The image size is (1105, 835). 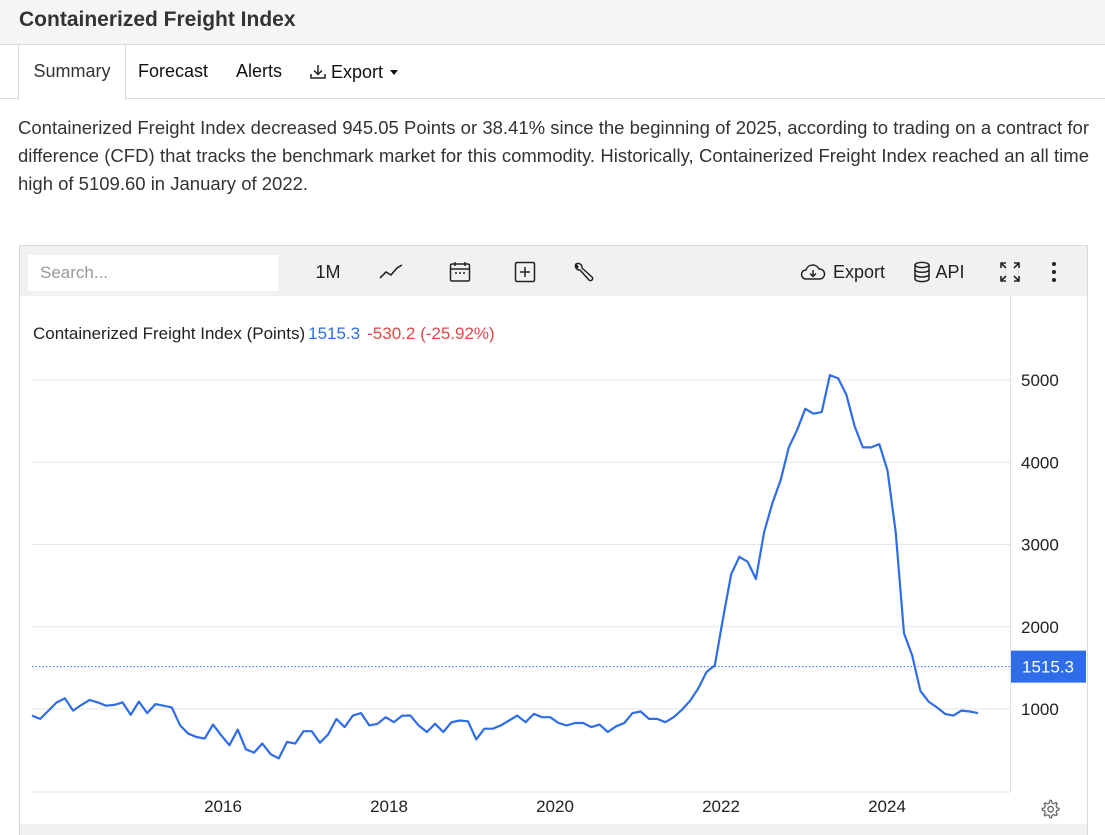 What do you see at coordinates (887, 806) in the screenshot?
I see `x-tick-label: 2024` at bounding box center [887, 806].